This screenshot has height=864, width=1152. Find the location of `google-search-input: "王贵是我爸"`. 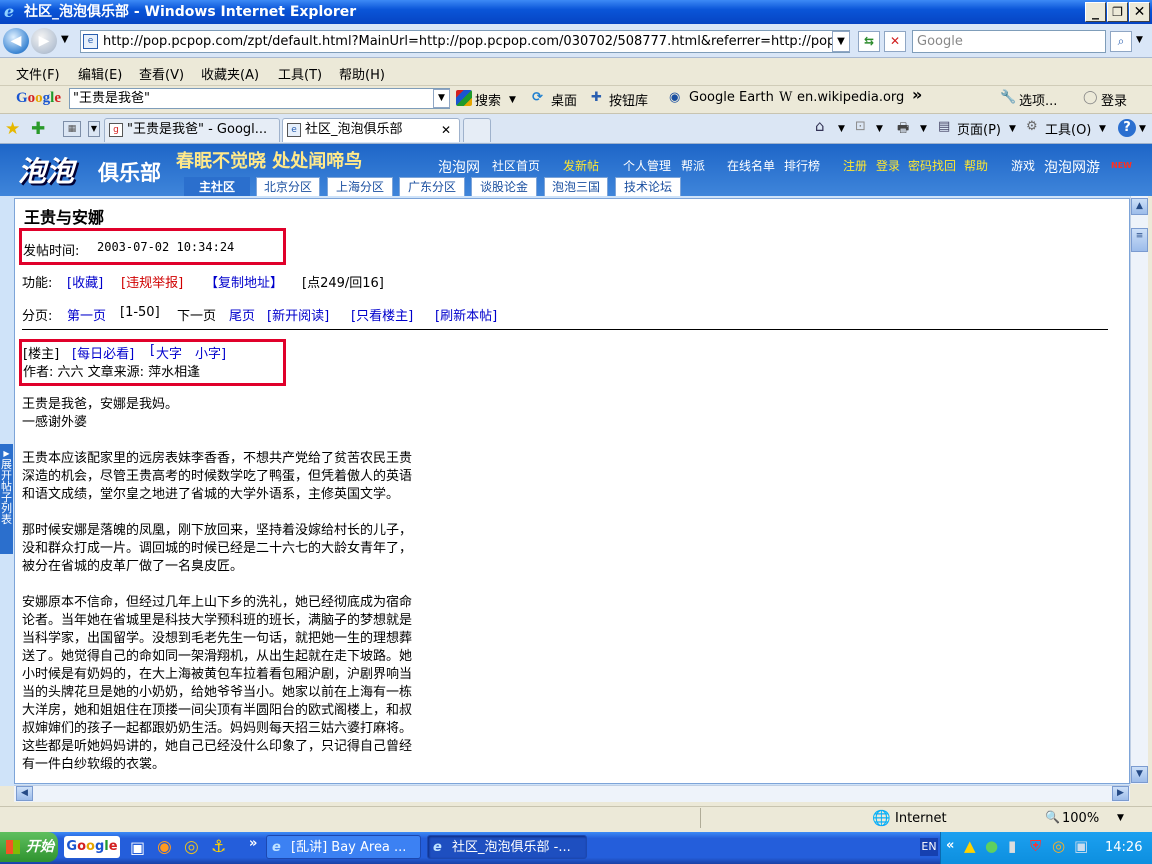

google-search-input: "王贵是我爸" is located at coordinates (259, 98).